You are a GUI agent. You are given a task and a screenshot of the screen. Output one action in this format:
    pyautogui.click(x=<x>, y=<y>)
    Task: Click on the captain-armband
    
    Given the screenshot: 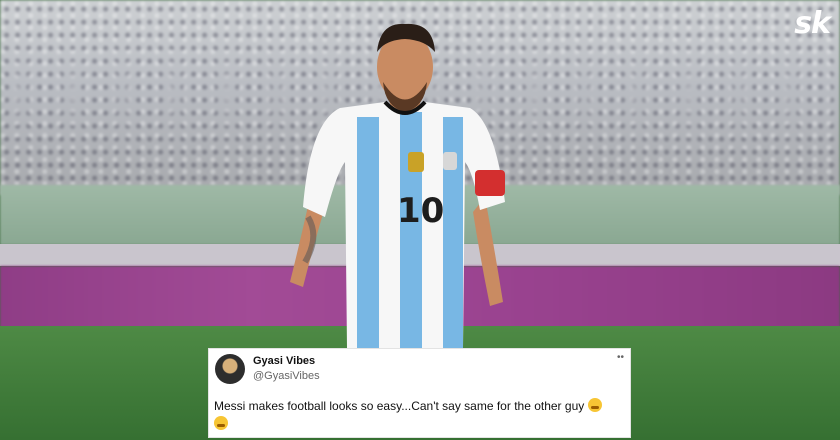 What is the action you would take?
    pyautogui.click(x=490, y=183)
    